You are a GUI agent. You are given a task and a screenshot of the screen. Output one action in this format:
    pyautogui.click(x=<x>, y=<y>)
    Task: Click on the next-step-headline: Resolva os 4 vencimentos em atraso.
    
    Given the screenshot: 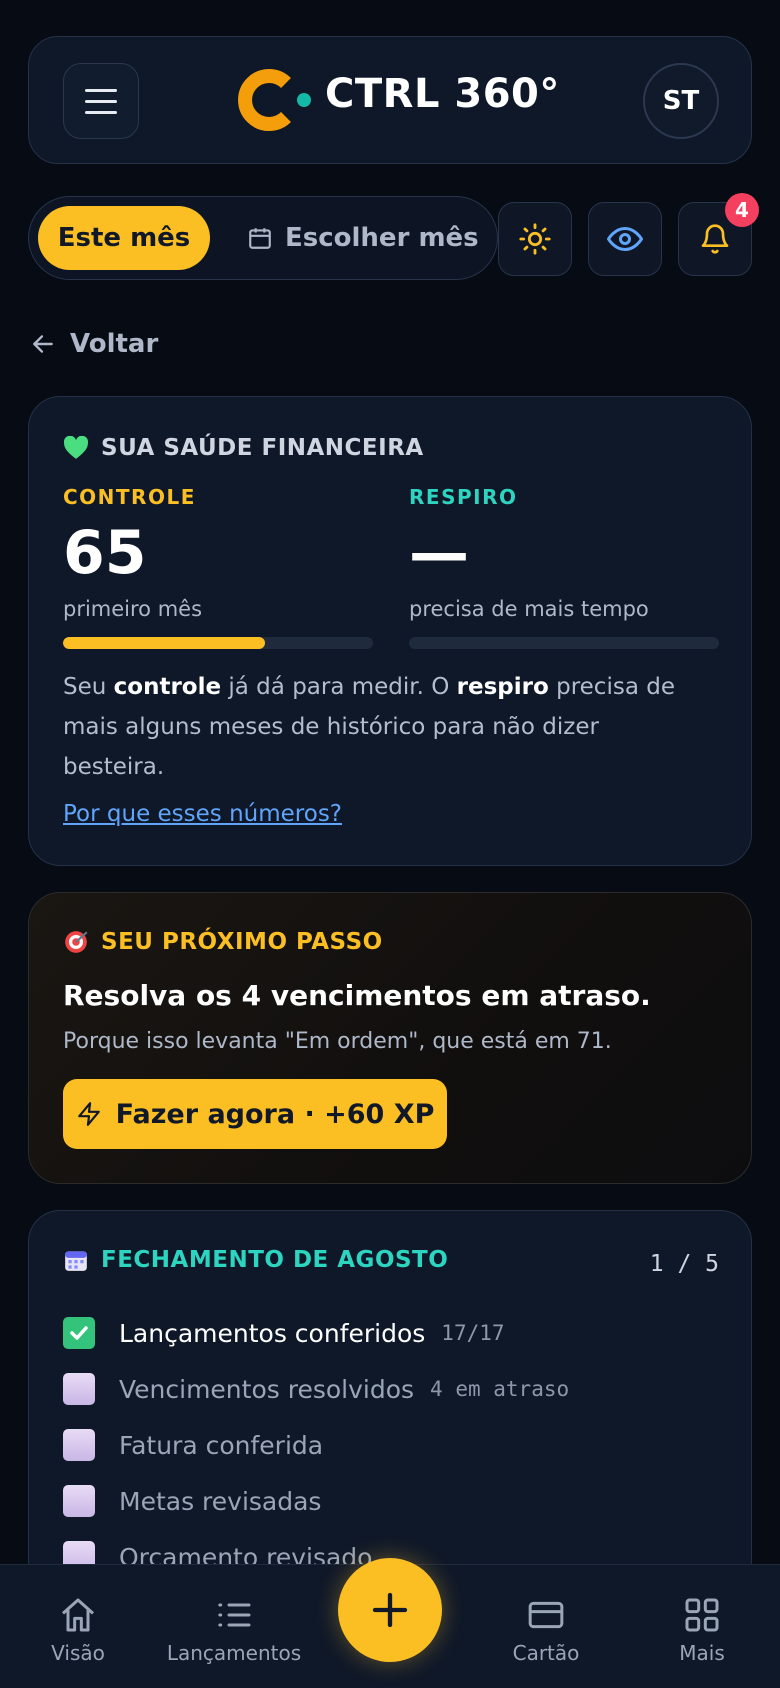 What is the action you would take?
    pyautogui.click(x=357, y=995)
    